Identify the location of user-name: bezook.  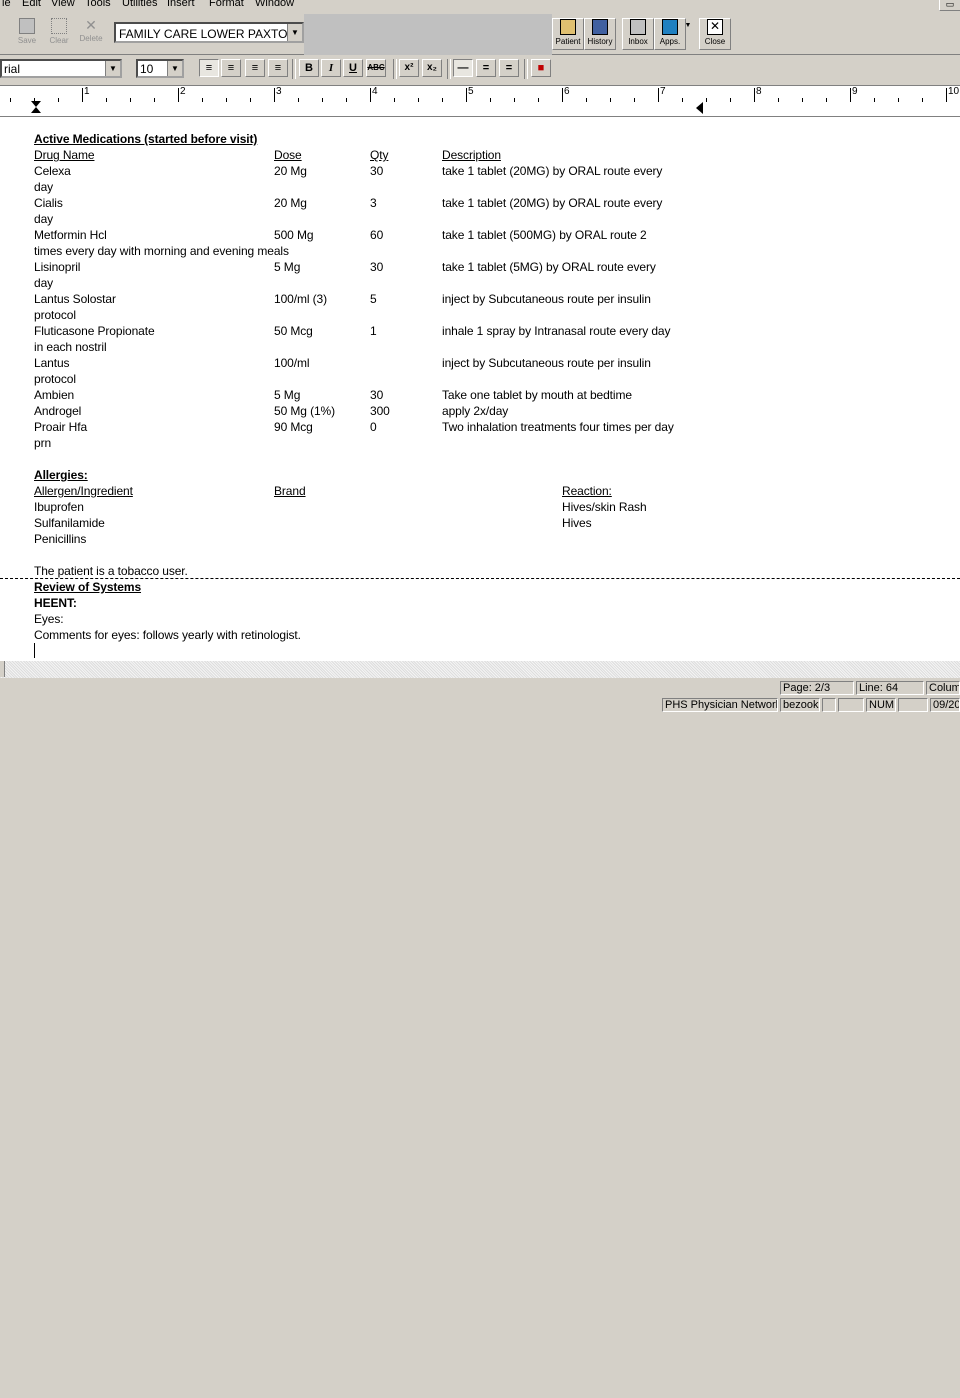
(800, 705).